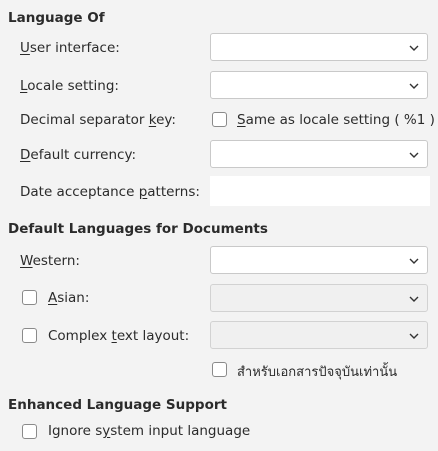  I want to click on decimal-separator-label: Decimal separator key:, so click(98, 120).